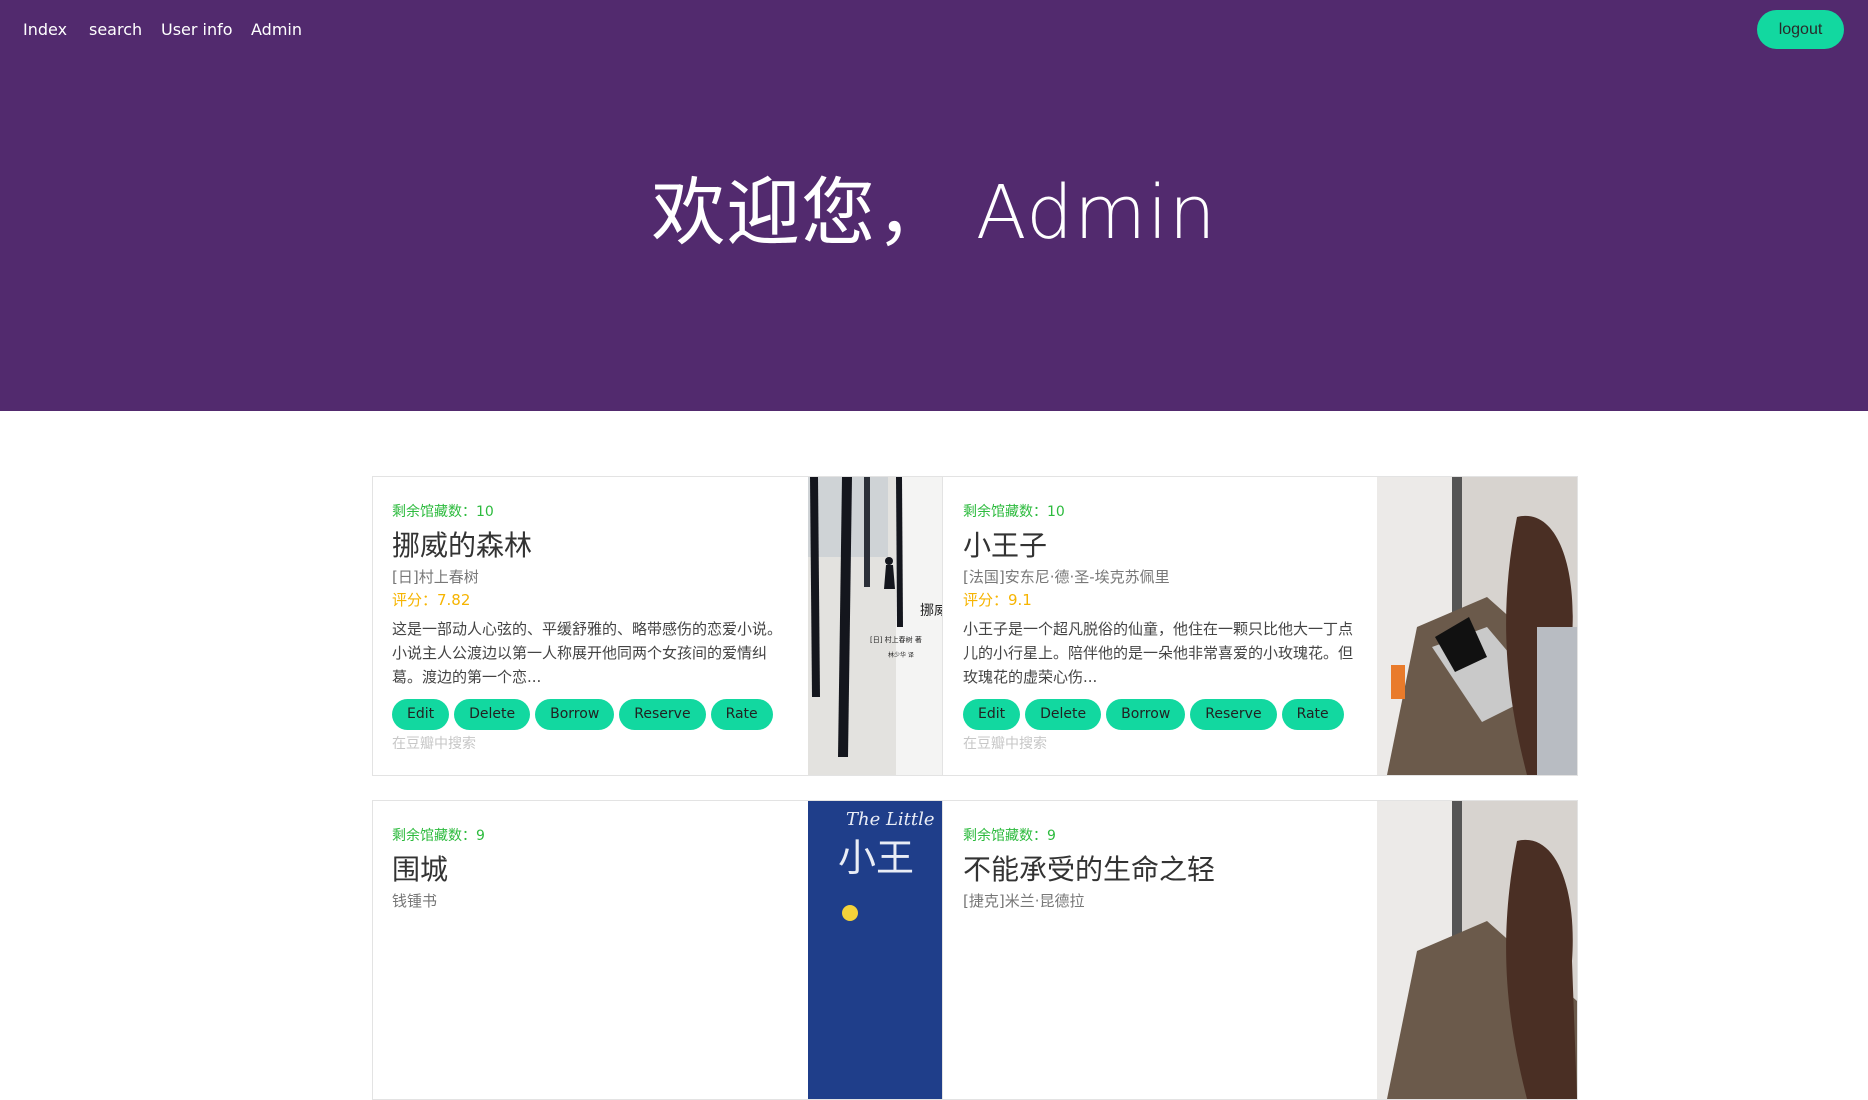 The image size is (1868, 1100). I want to click on logout-button: logout, so click(1800, 29).